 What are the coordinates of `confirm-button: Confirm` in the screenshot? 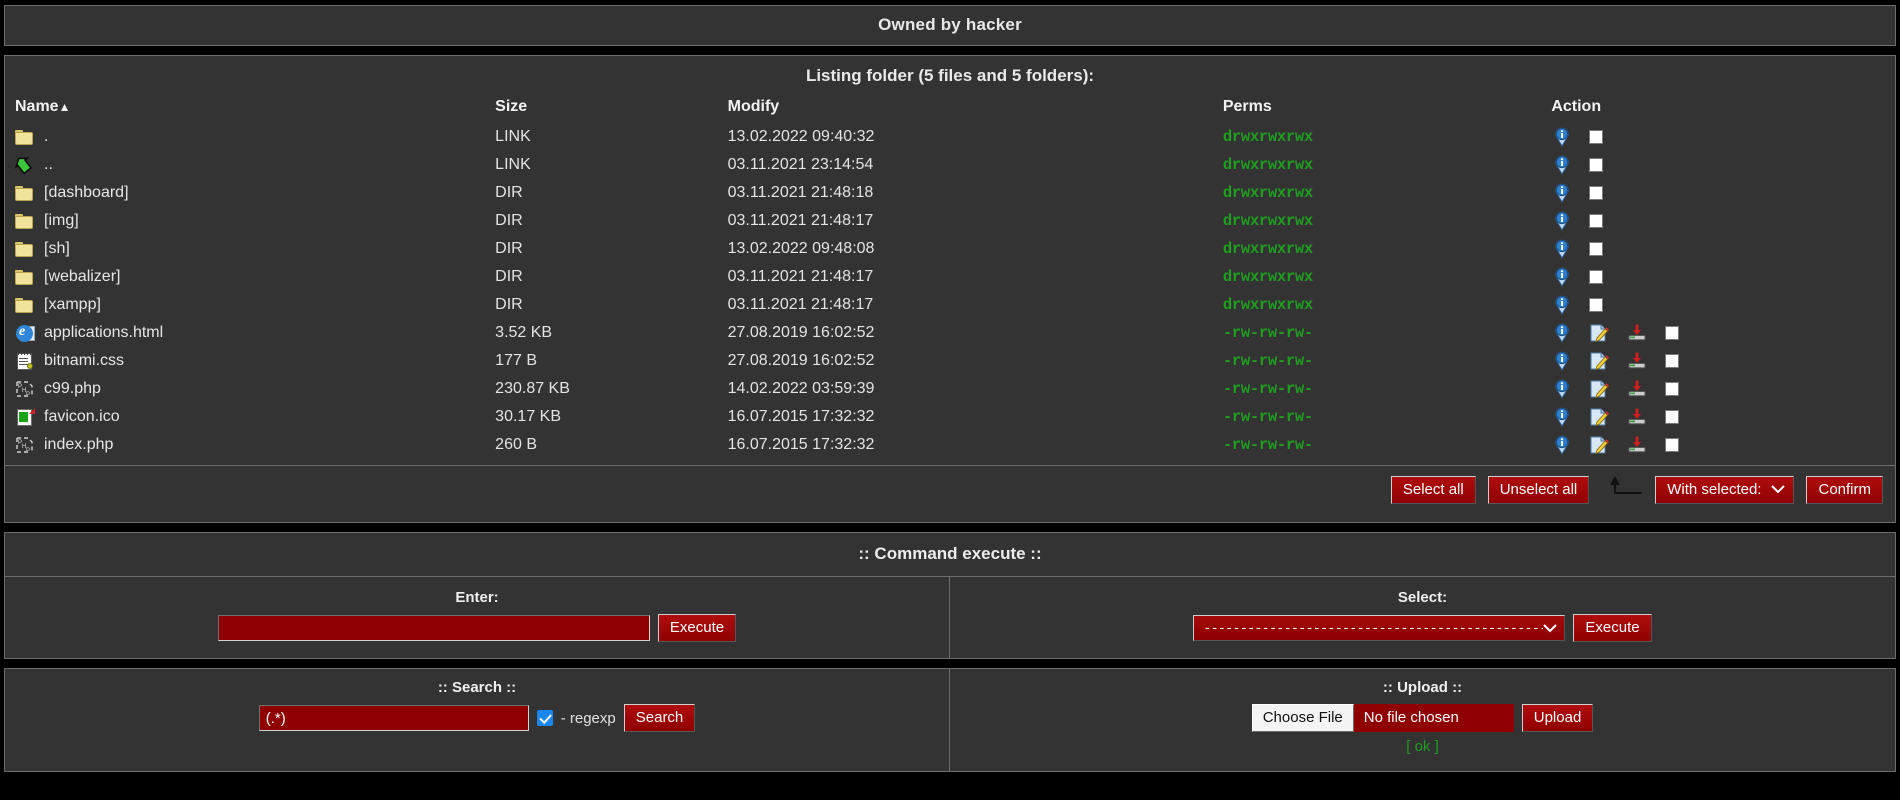 It's located at (1844, 490).